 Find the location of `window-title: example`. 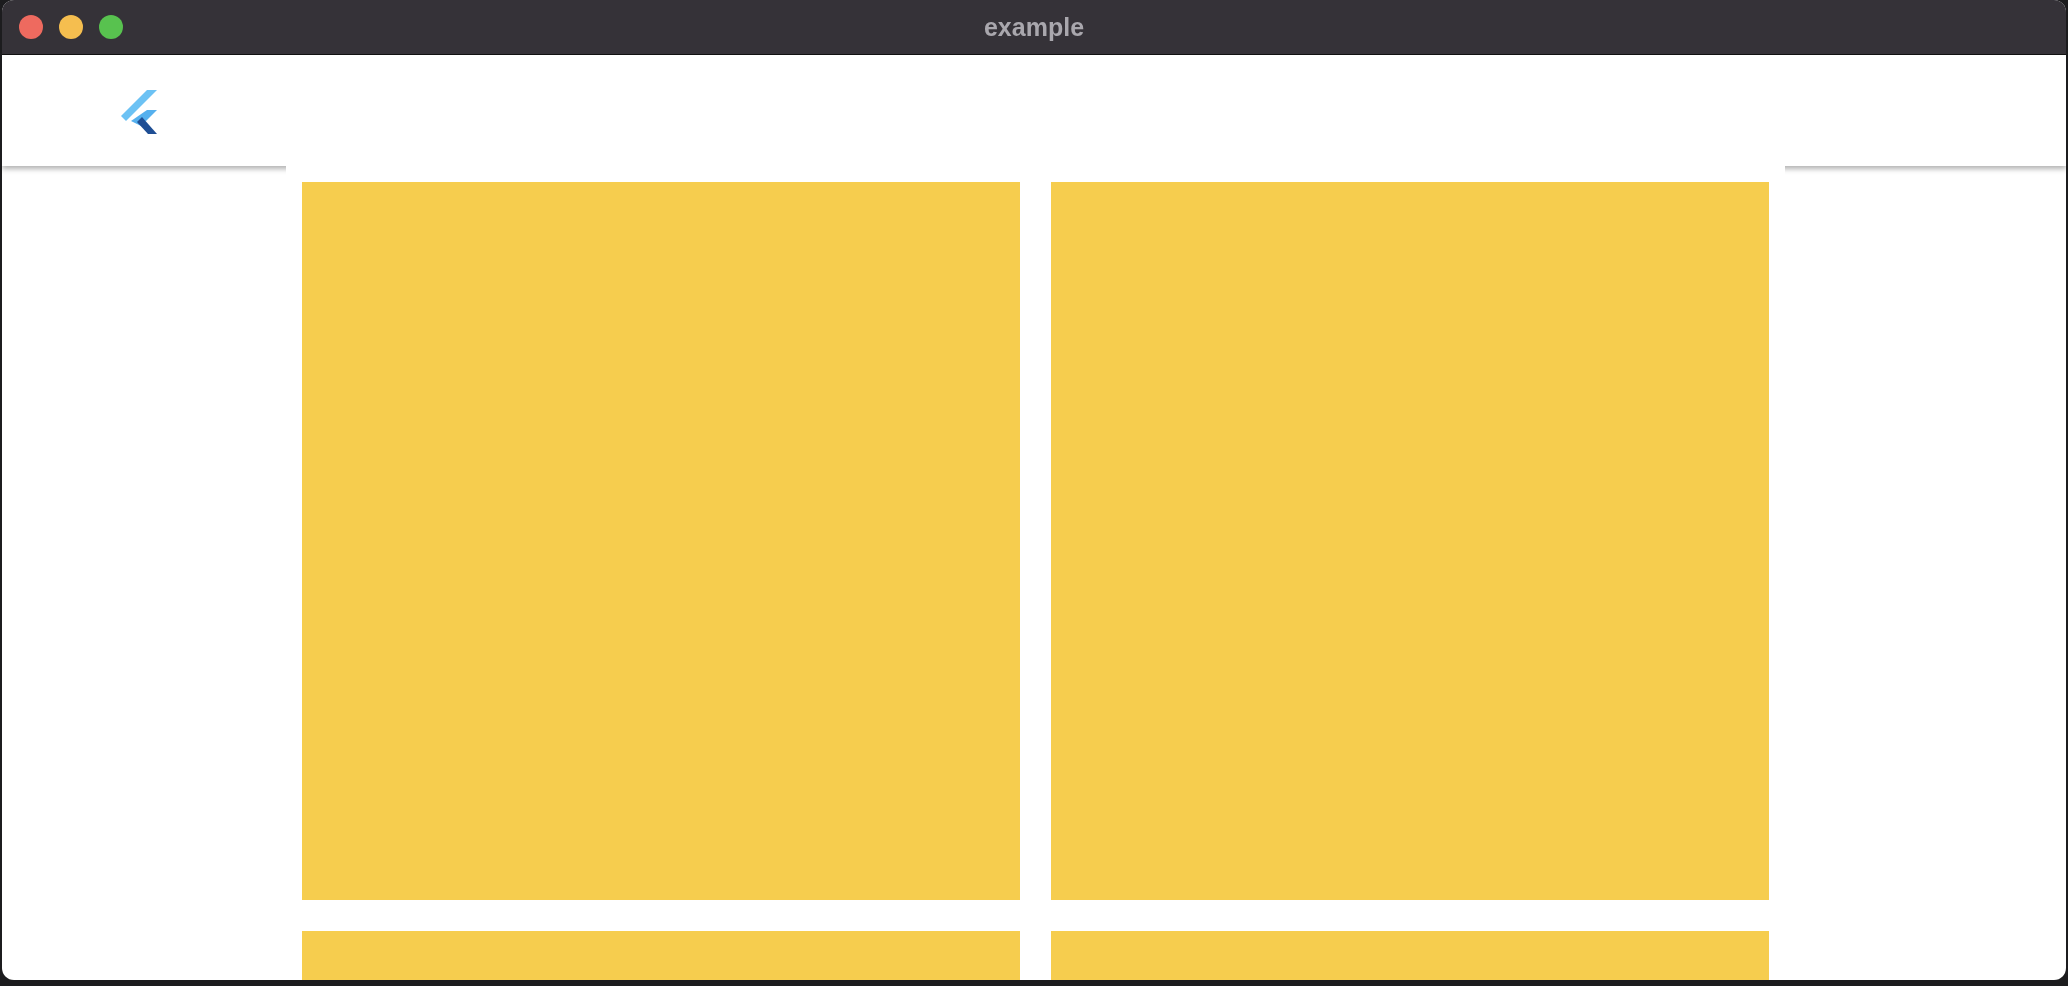

window-title: example is located at coordinates (1034, 27).